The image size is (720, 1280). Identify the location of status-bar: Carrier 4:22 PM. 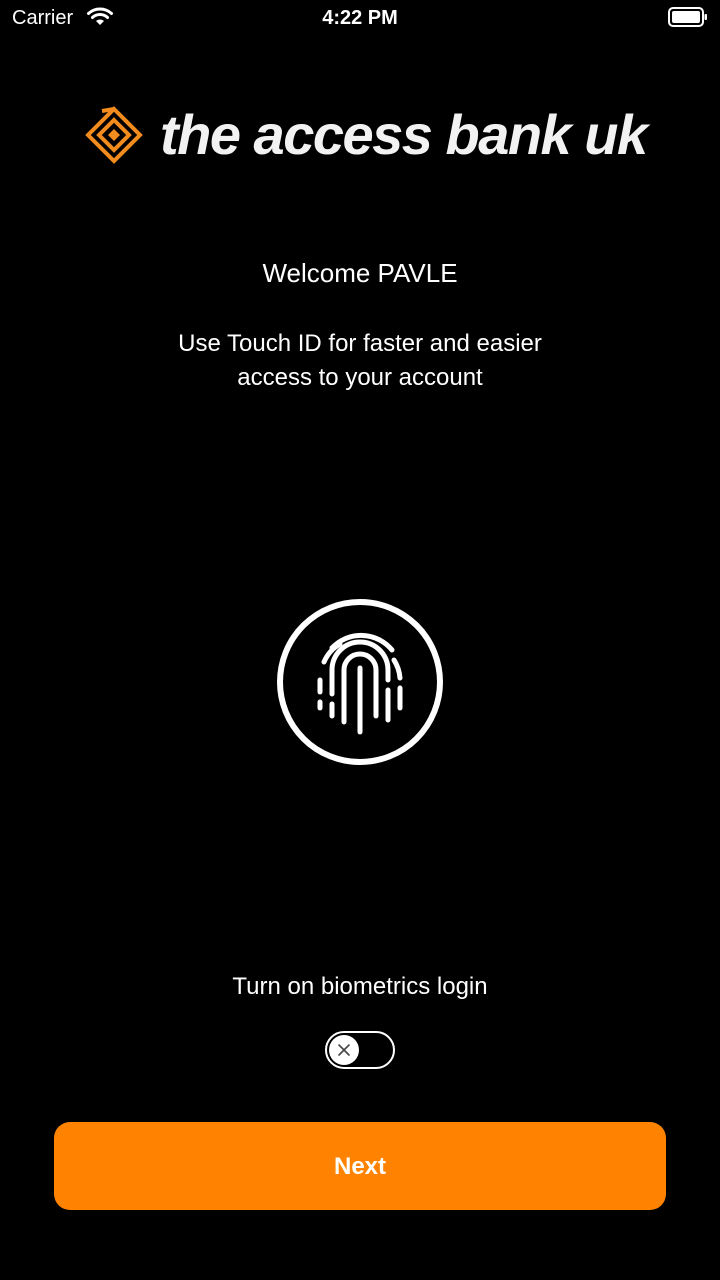
(360, 20).